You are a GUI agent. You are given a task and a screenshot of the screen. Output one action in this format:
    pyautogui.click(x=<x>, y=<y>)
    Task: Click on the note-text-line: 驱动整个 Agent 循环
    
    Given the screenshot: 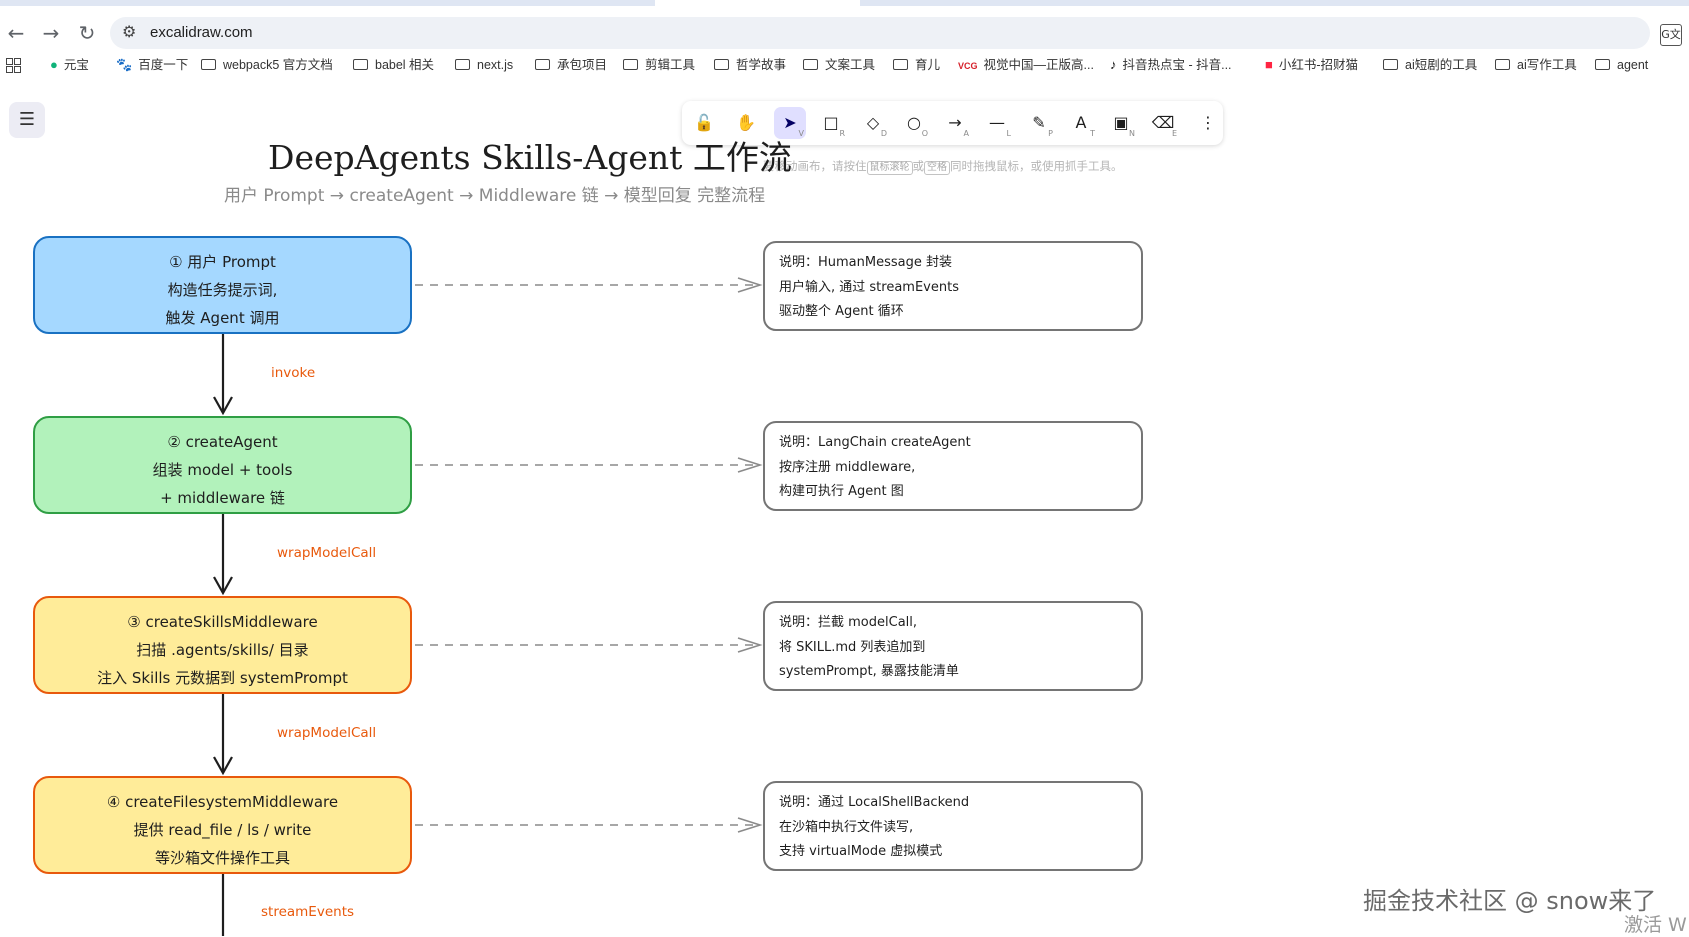 What is the action you would take?
    pyautogui.click(x=841, y=311)
    